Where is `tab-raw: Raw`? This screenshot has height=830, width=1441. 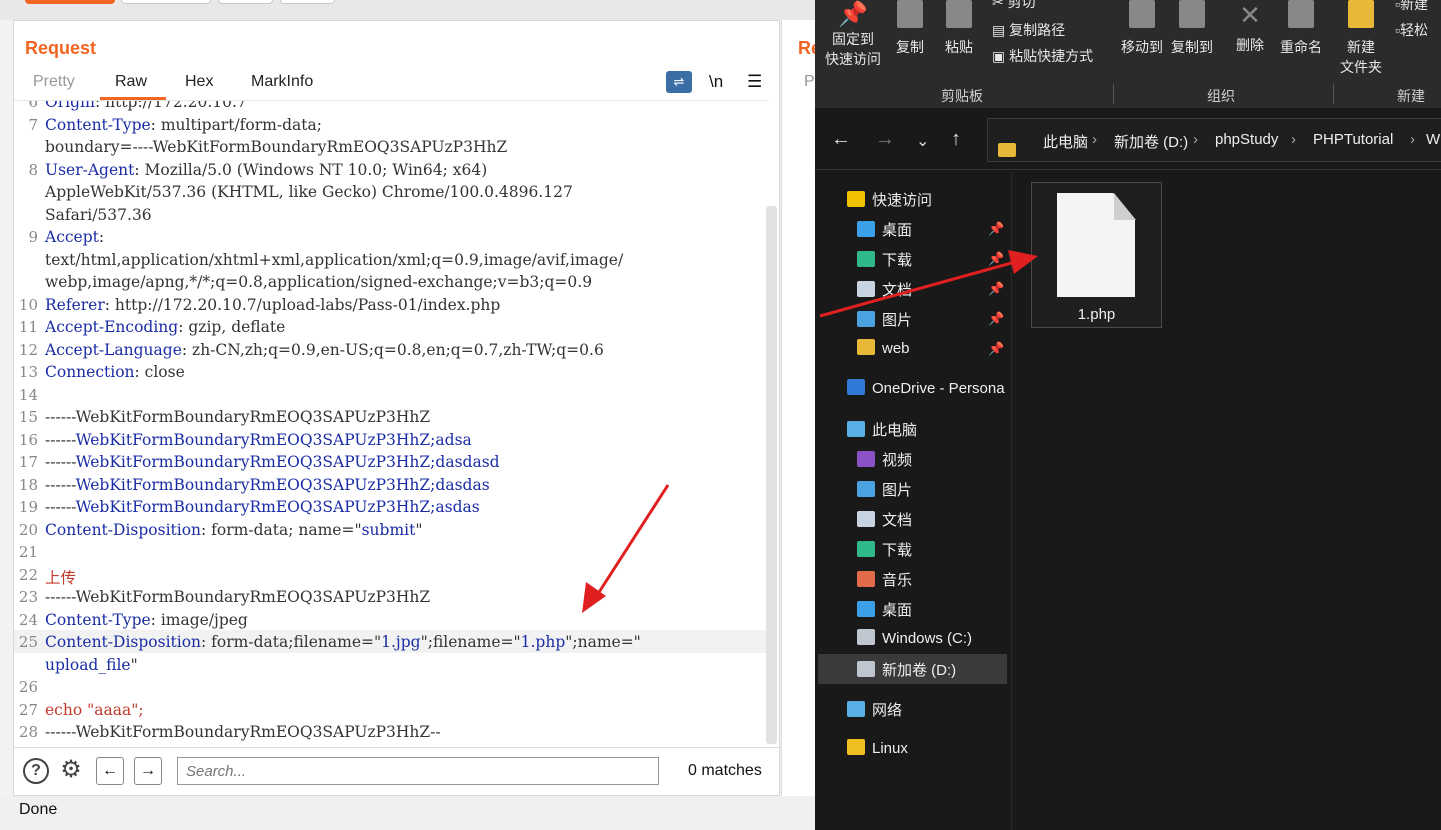
tab-raw: Raw is located at coordinates (131, 82).